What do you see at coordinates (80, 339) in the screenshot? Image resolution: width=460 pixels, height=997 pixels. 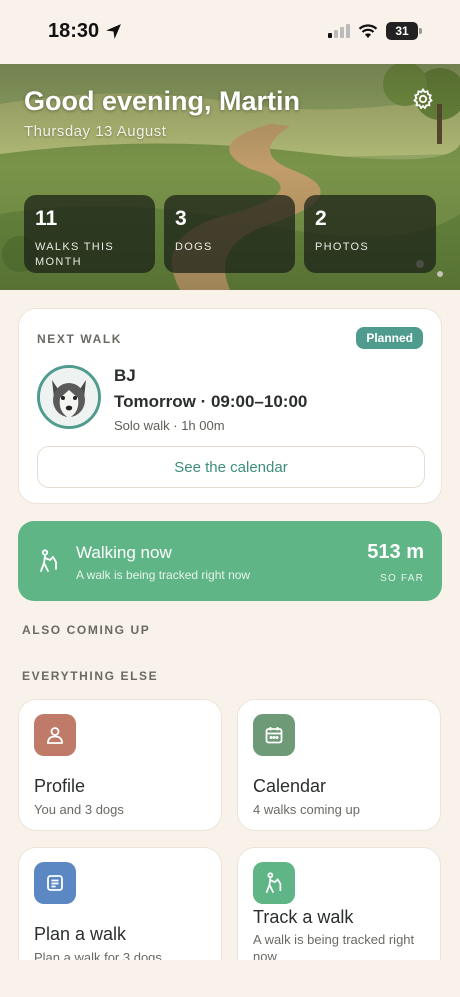 I see `next-walk-label: NEXT WALK` at bounding box center [80, 339].